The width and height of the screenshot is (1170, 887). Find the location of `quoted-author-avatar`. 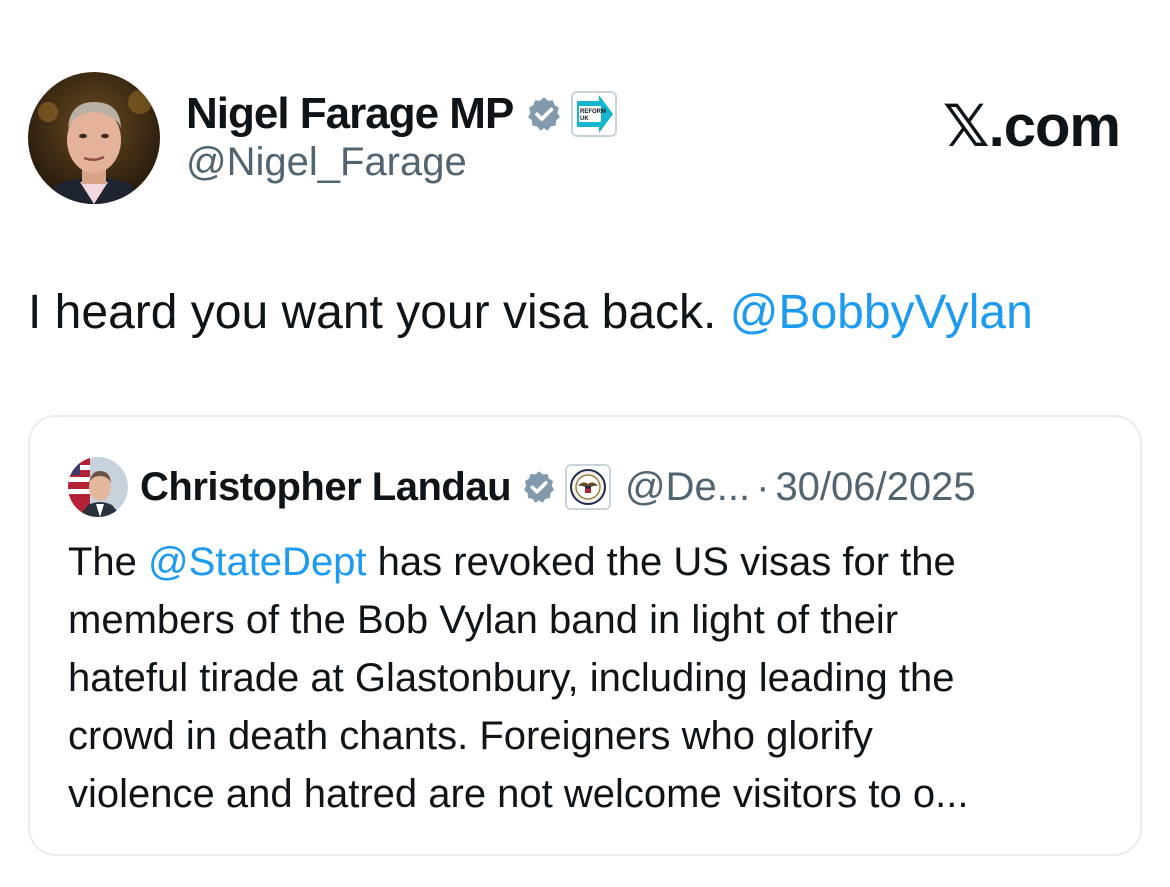

quoted-author-avatar is located at coordinates (98, 487).